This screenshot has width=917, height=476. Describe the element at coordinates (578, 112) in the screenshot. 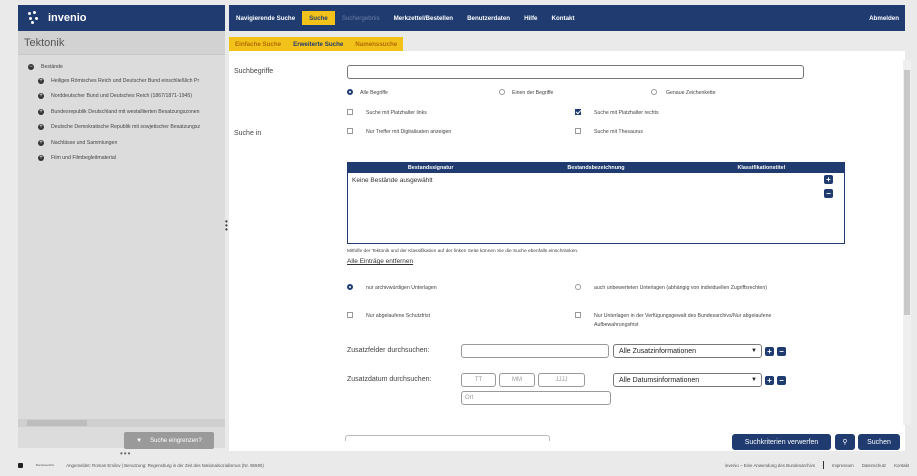

I see `checkbox-platzhalter-rechts` at that location.